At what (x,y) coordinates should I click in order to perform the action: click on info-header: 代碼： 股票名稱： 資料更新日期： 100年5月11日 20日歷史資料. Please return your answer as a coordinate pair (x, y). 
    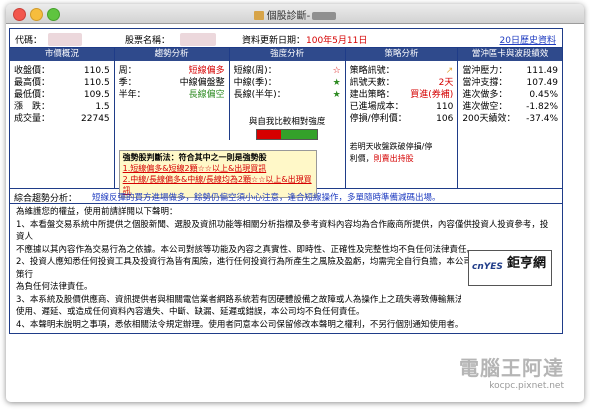
    Looking at the image, I should click on (286, 38).